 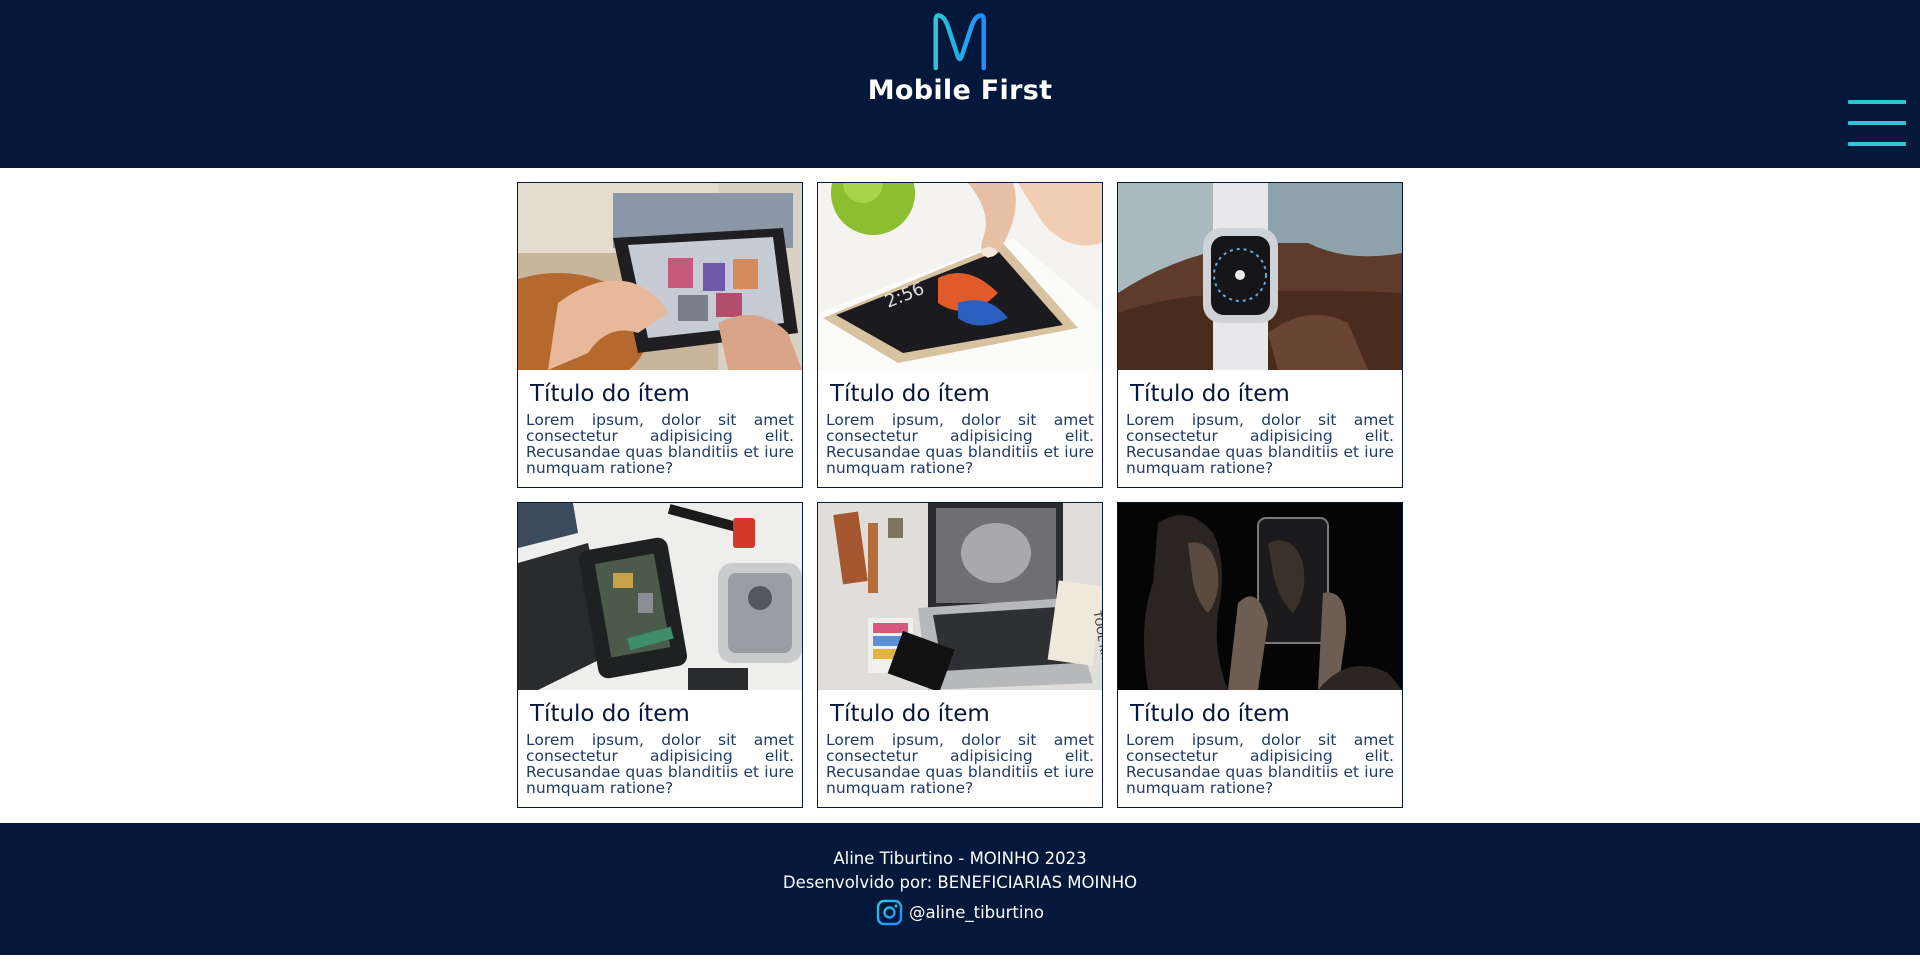 I want to click on logo-m-icon, so click(x=960, y=42).